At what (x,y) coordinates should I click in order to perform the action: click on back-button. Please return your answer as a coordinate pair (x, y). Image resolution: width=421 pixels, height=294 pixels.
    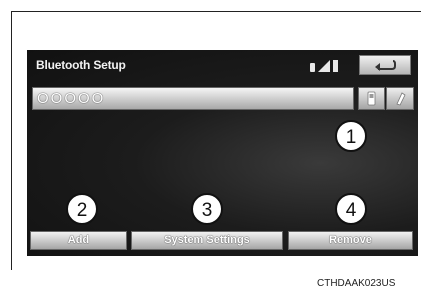
    Looking at the image, I should click on (385, 65).